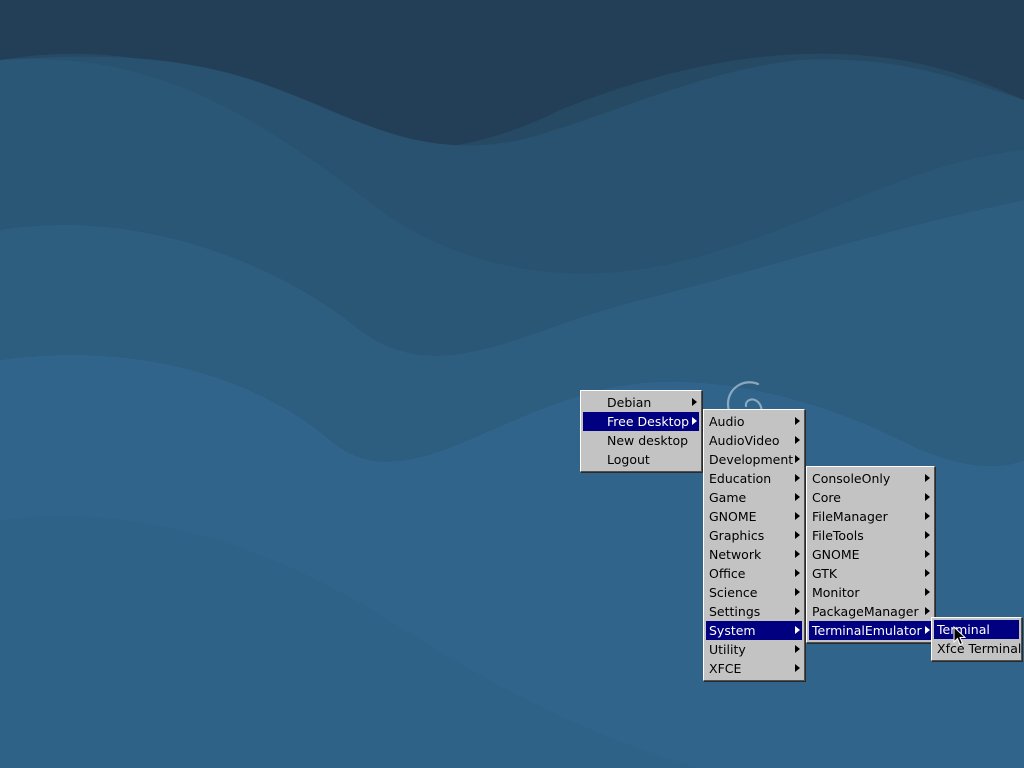  I want to click on menu-item-new-desktop: New desktop, so click(641, 440).